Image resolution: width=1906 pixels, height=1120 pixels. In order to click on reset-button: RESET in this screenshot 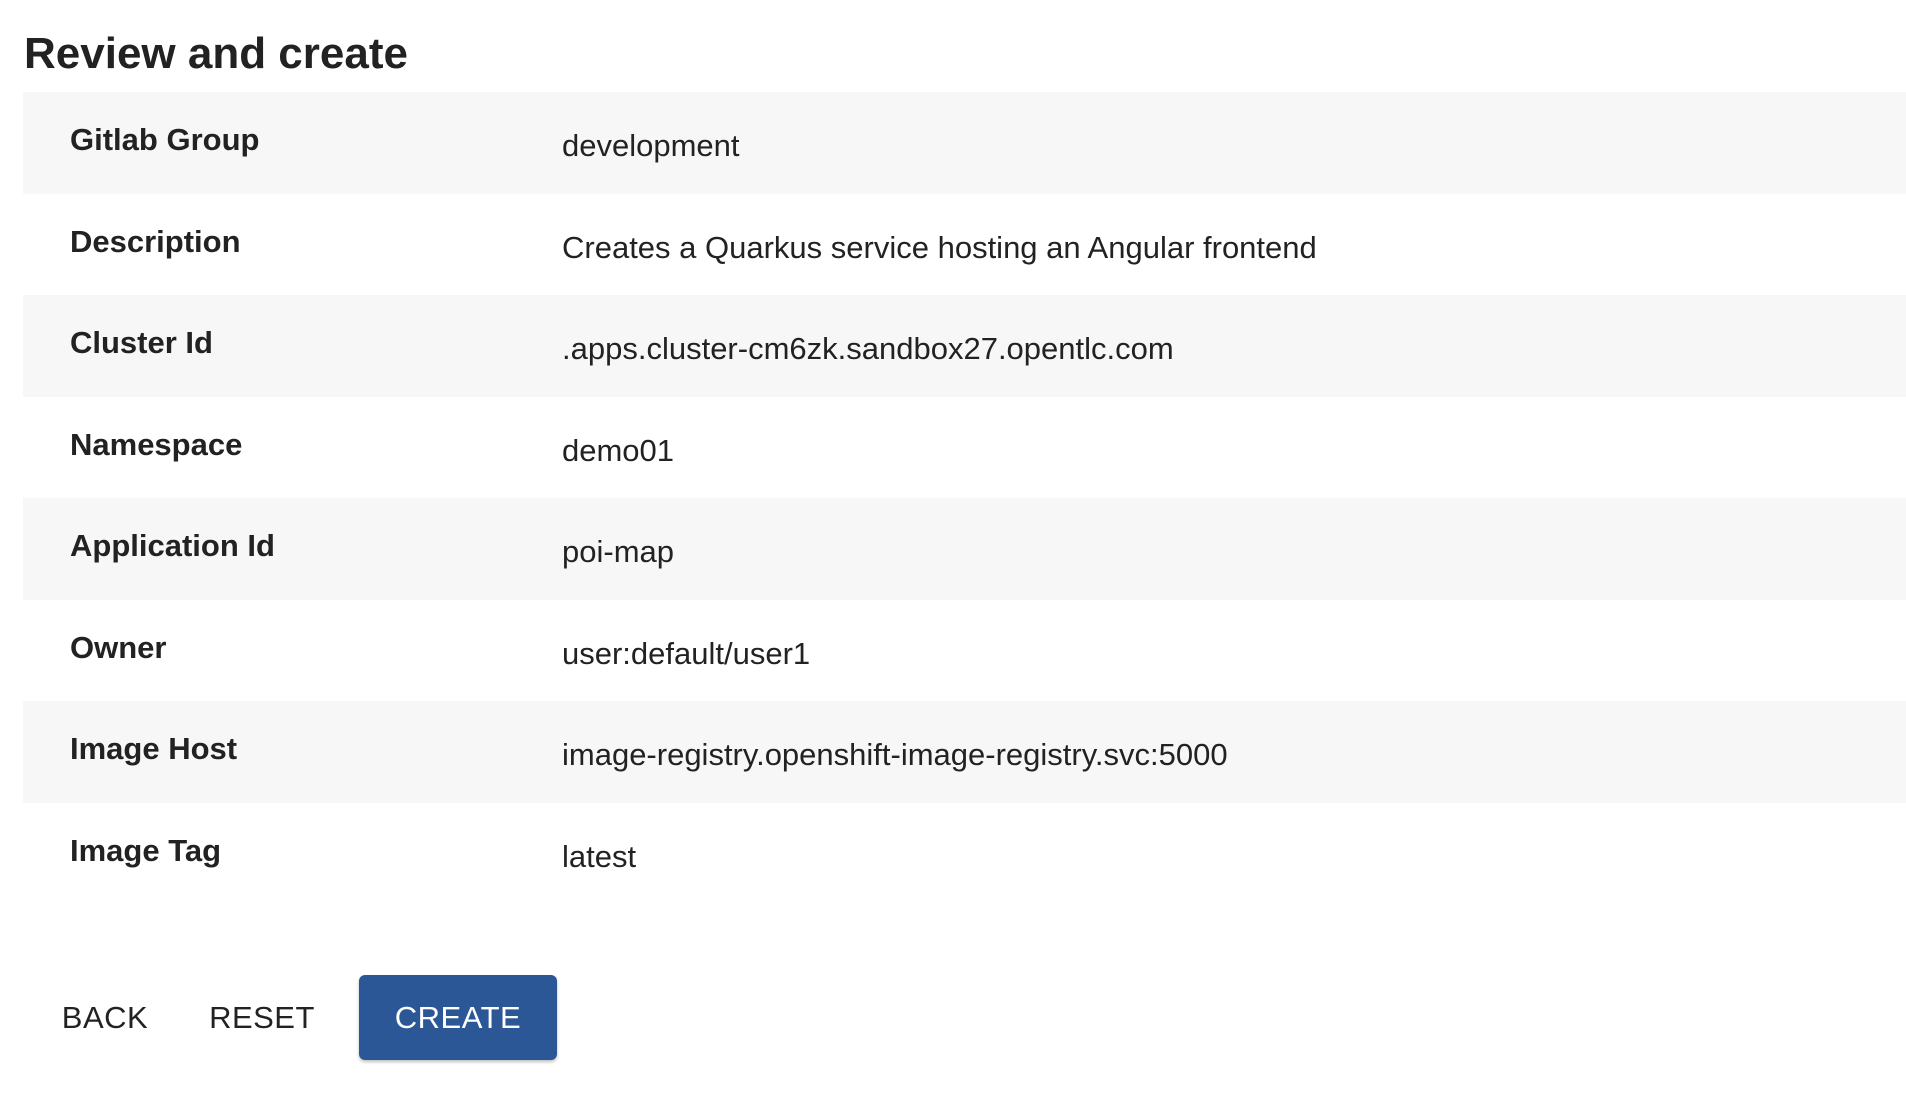, I will do `click(262, 1017)`.